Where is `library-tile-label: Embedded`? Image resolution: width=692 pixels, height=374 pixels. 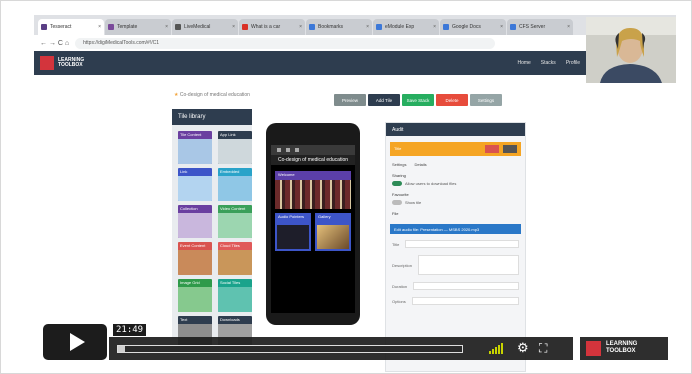
library-tile-label: Embedded is located at coordinates (230, 171).